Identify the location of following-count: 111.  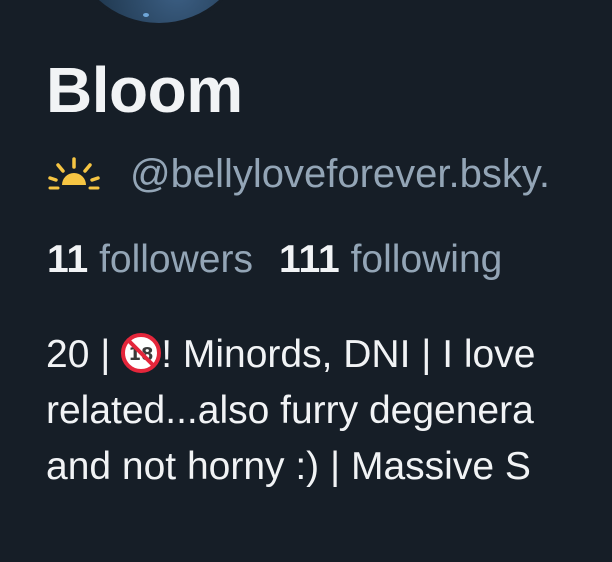
(309, 259).